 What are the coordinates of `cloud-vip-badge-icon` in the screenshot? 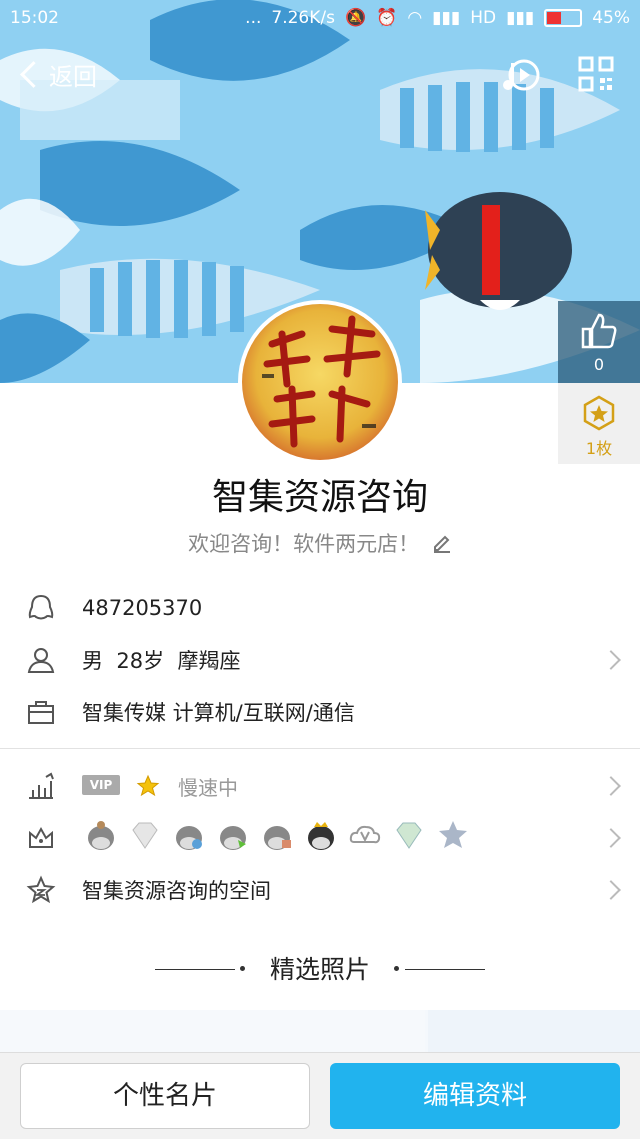 It's located at (365, 835).